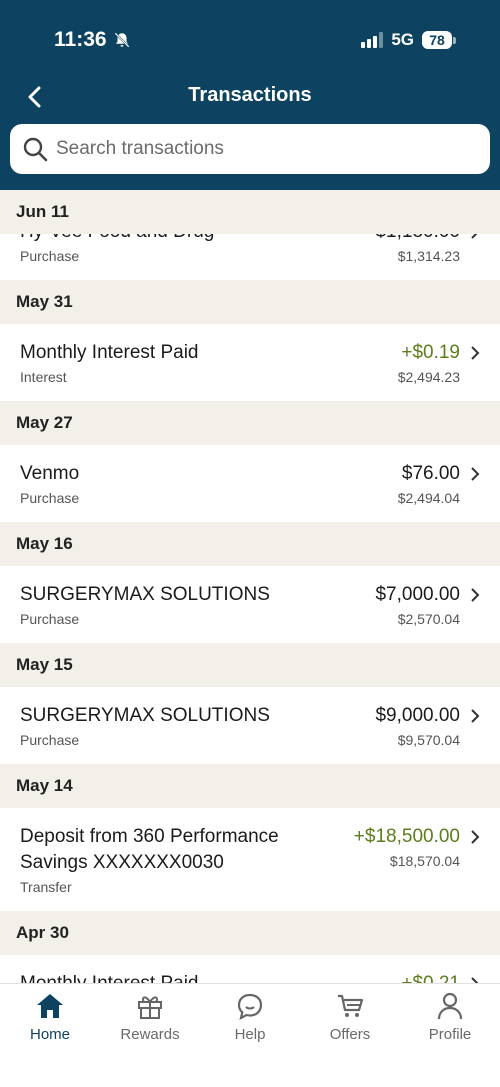 The image size is (500, 1087). Describe the element at coordinates (122, 40) in the screenshot. I see `bell-muted-icon` at that location.